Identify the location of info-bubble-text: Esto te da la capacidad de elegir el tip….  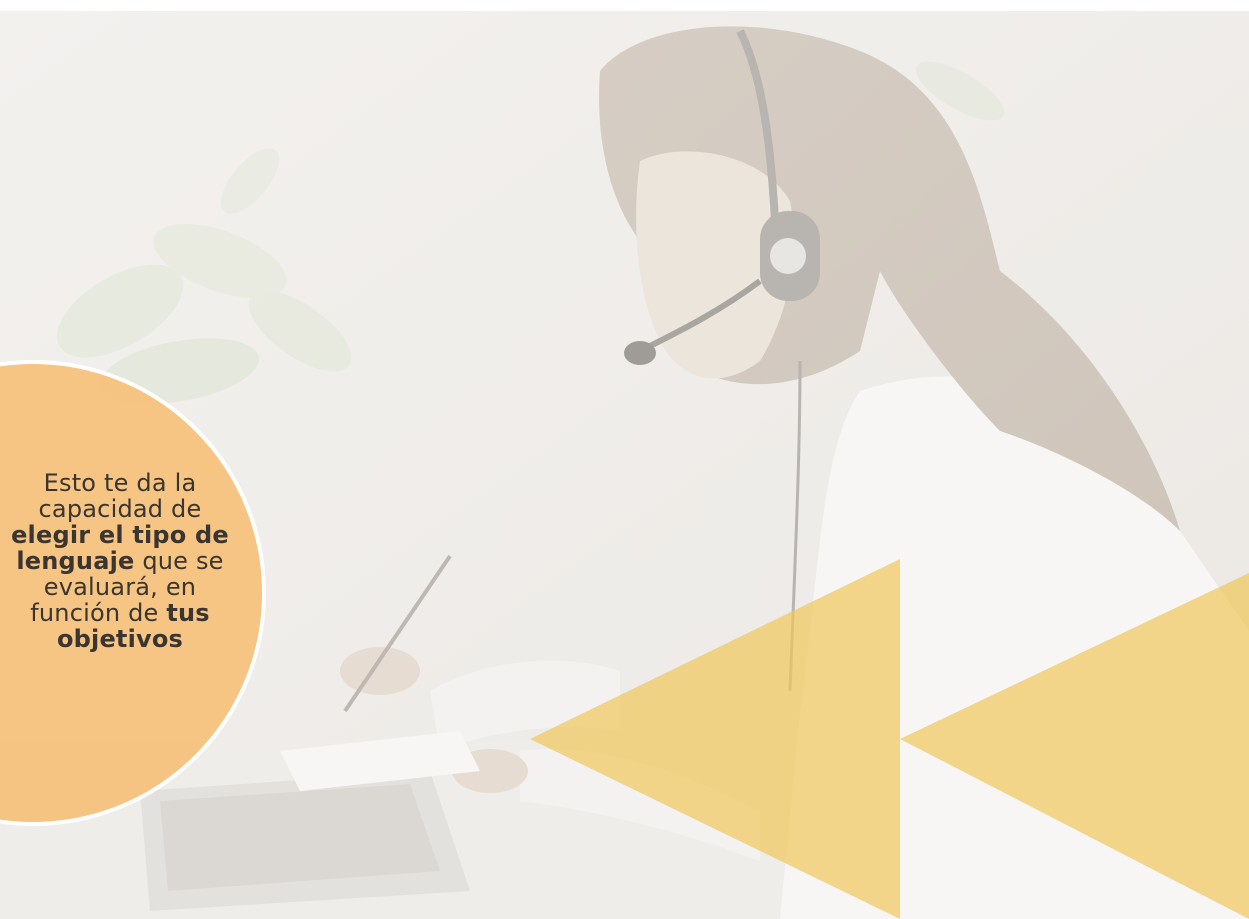
(125, 561).